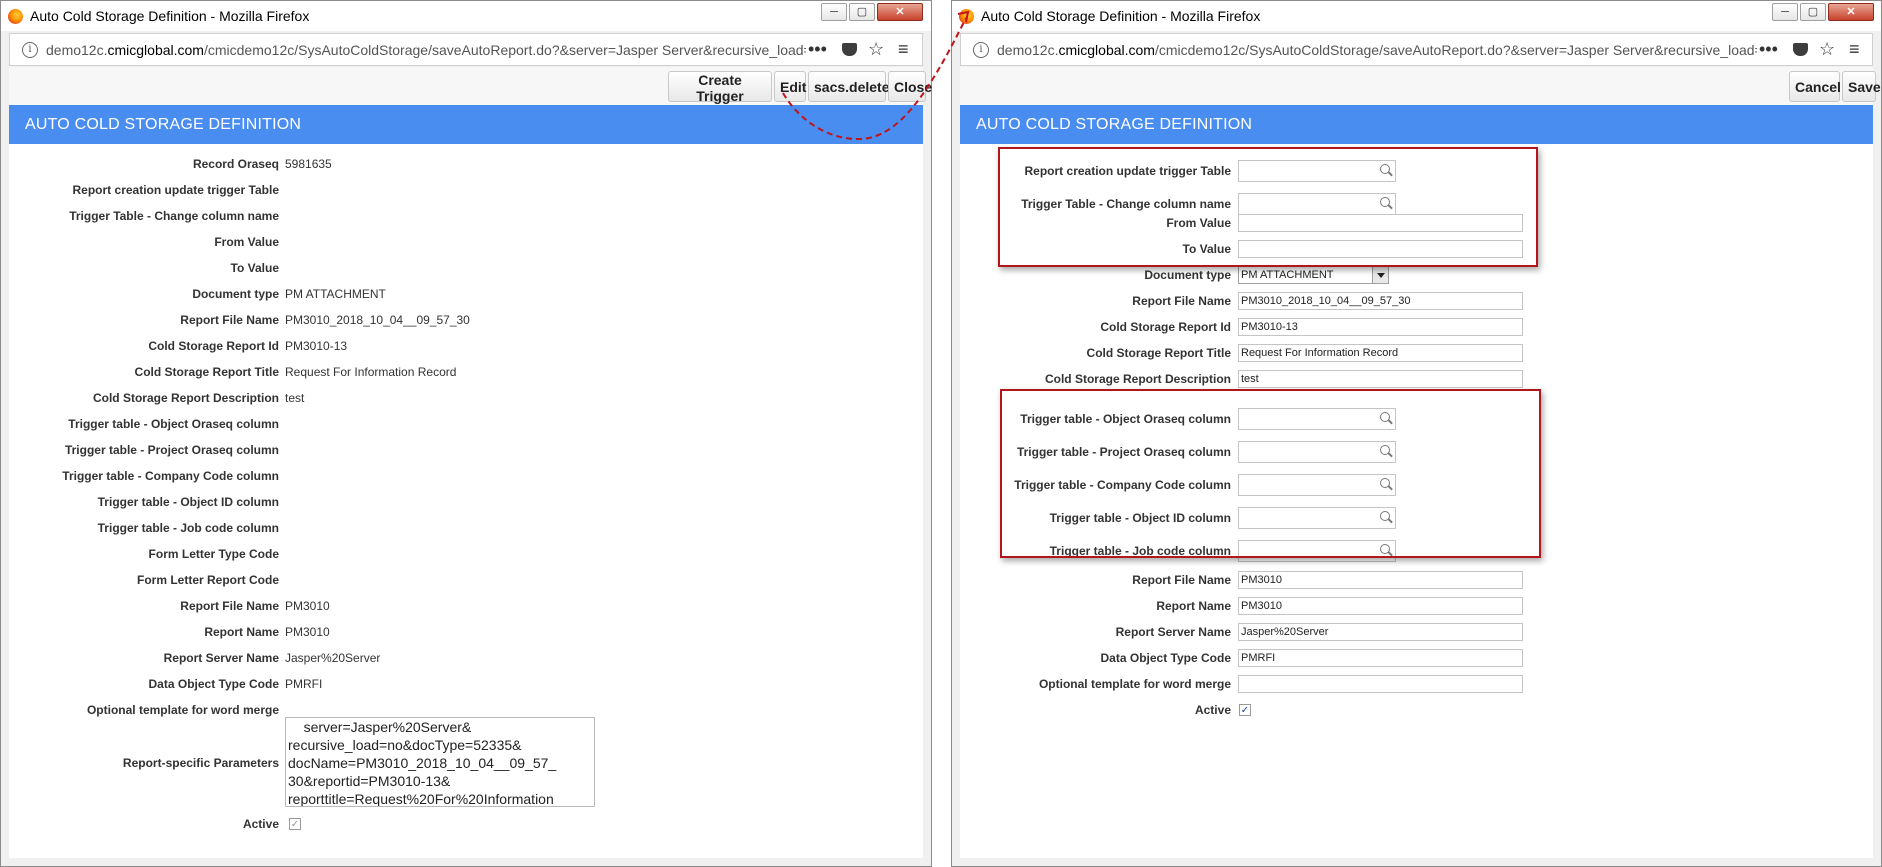 The image size is (1882, 867). What do you see at coordinates (1380, 379) in the screenshot?
I see `text-input: test` at bounding box center [1380, 379].